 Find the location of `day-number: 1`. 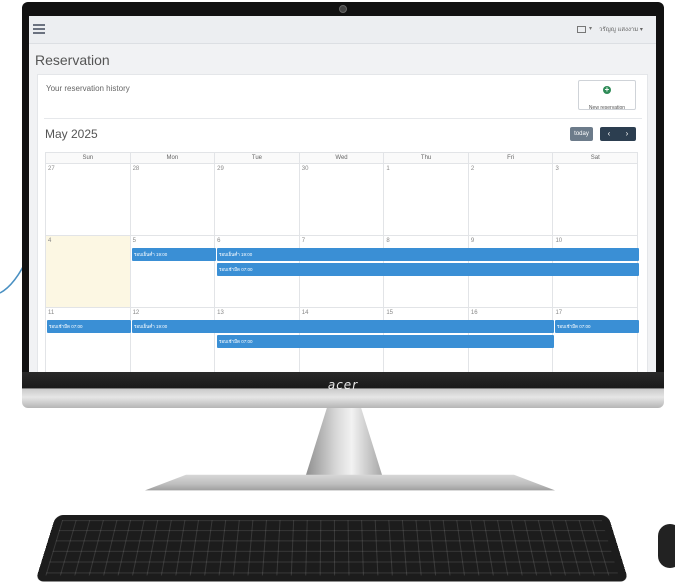

day-number: 1 is located at coordinates (388, 169).